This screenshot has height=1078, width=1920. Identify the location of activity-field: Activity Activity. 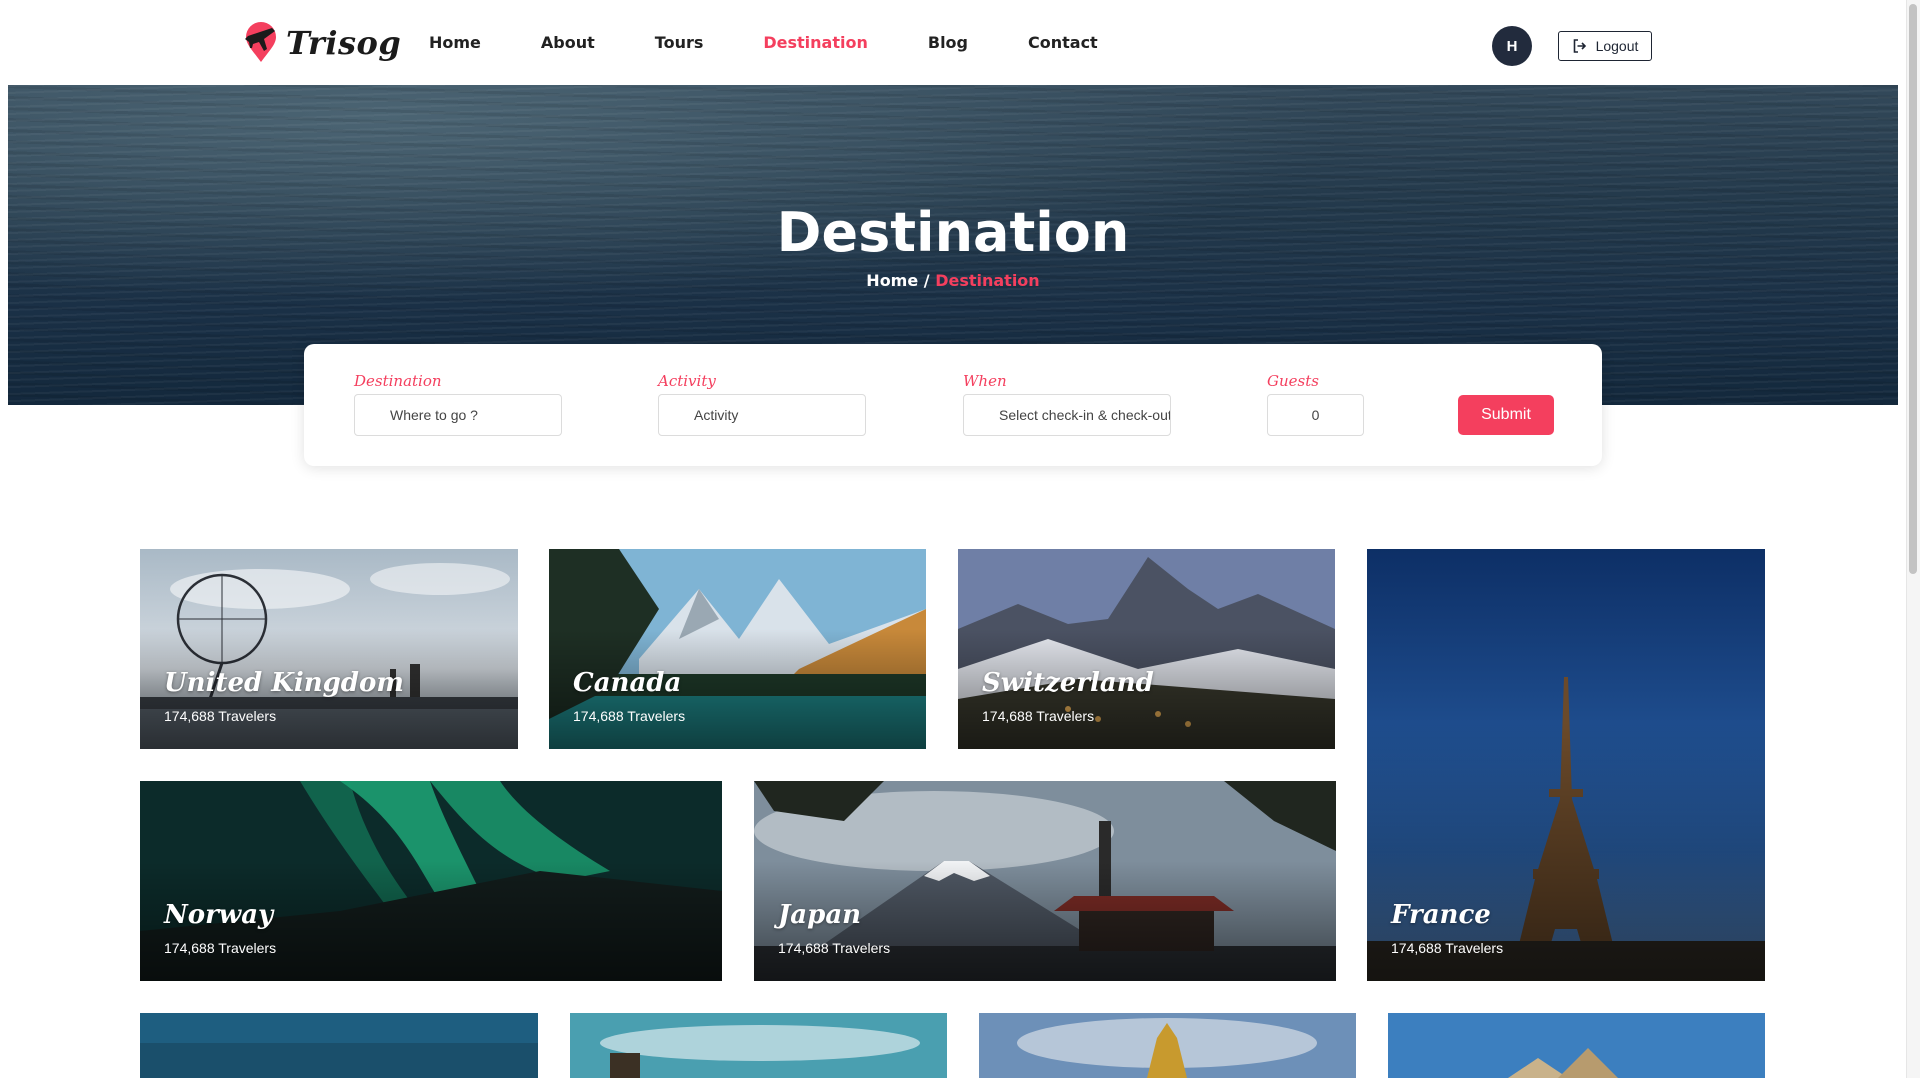
(762, 404).